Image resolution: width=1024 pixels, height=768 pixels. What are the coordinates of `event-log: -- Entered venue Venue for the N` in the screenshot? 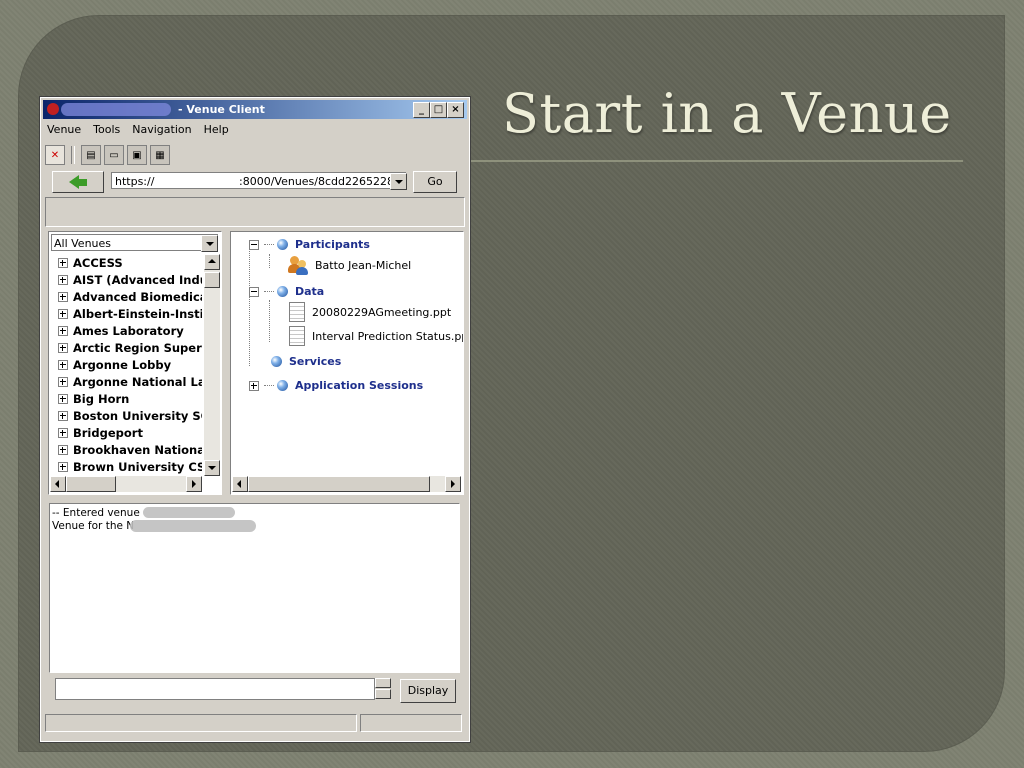 It's located at (254, 588).